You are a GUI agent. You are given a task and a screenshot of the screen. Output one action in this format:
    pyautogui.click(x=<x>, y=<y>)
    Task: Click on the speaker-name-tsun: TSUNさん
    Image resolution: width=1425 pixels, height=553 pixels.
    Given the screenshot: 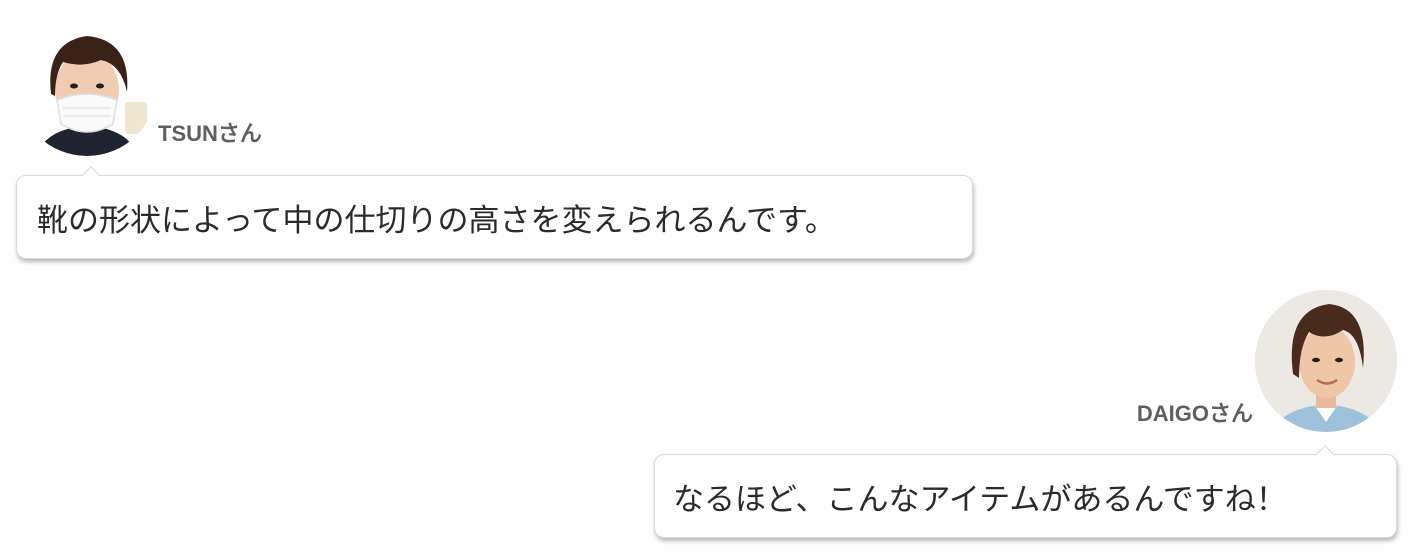 What is the action you would take?
    pyautogui.click(x=210, y=133)
    